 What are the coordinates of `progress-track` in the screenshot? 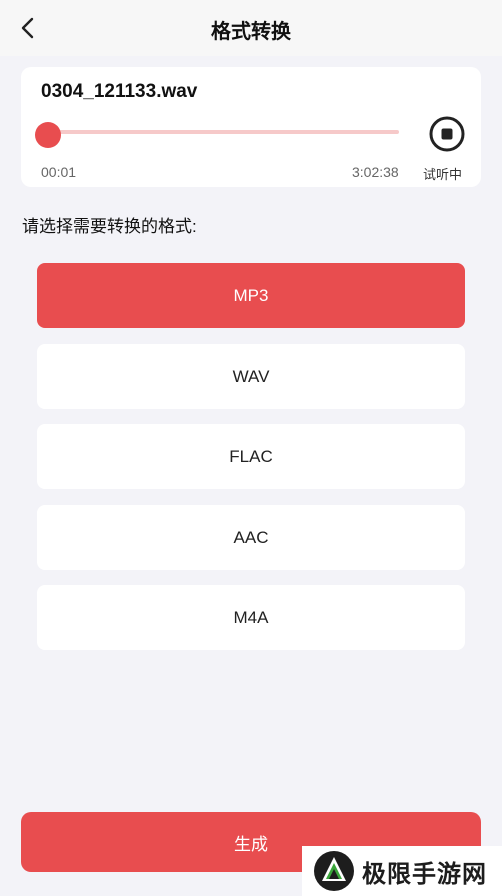 It's located at (221, 132).